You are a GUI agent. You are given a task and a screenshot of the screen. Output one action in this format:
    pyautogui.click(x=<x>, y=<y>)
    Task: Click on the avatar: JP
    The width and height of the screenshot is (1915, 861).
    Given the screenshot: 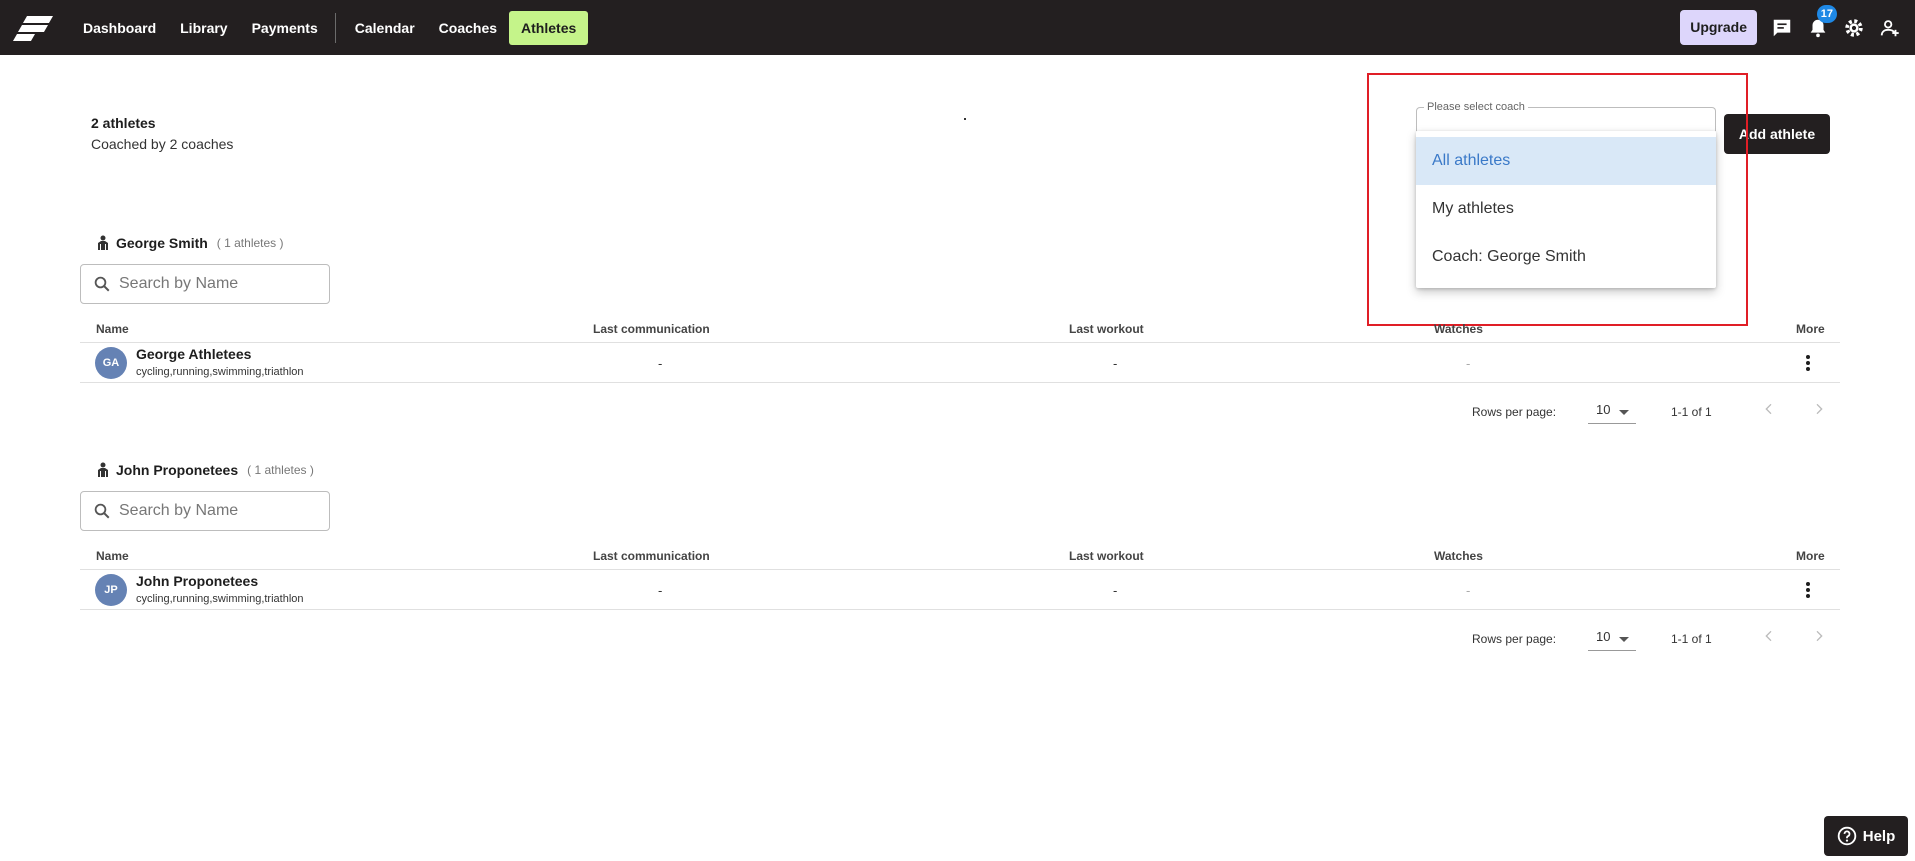 What is the action you would take?
    pyautogui.click(x=111, y=590)
    